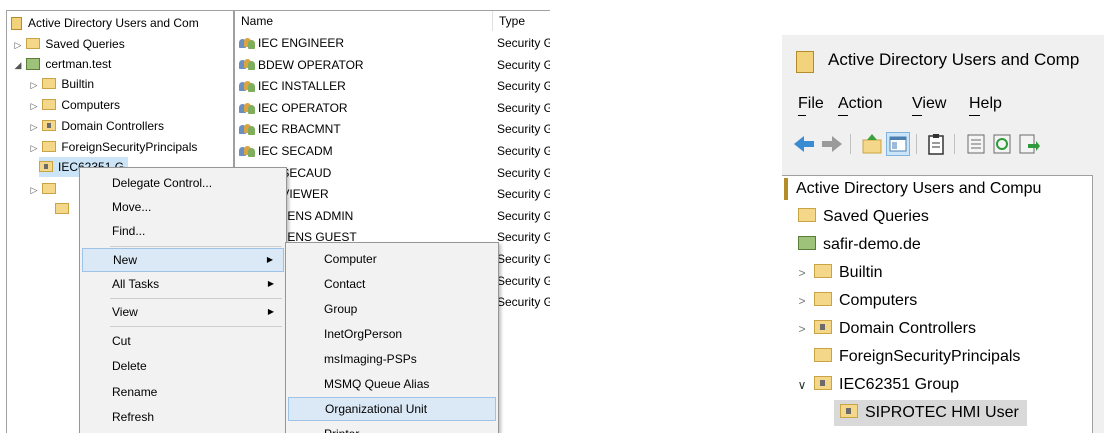 This screenshot has width=1104, height=433. What do you see at coordinates (872, 144) in the screenshot?
I see `up-folder-icon` at bounding box center [872, 144].